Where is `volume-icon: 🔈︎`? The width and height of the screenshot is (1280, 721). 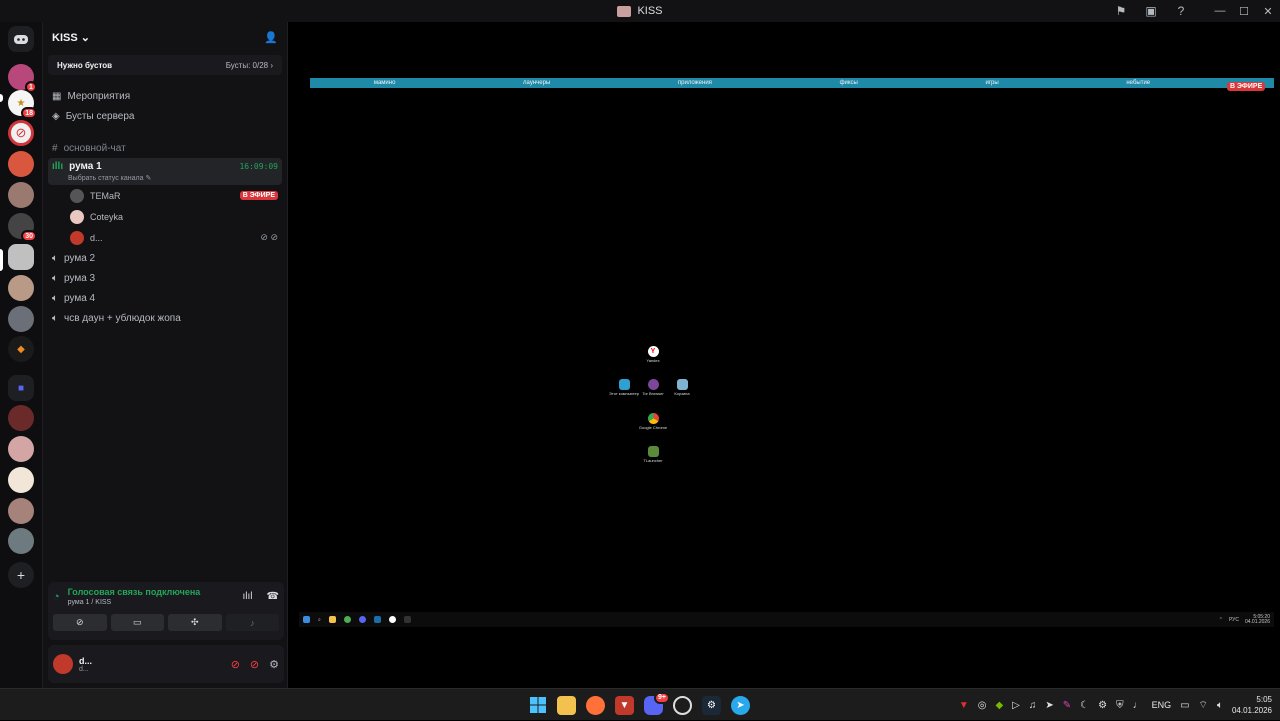
volume-icon: 🔈︎ is located at coordinates (1220, 705).